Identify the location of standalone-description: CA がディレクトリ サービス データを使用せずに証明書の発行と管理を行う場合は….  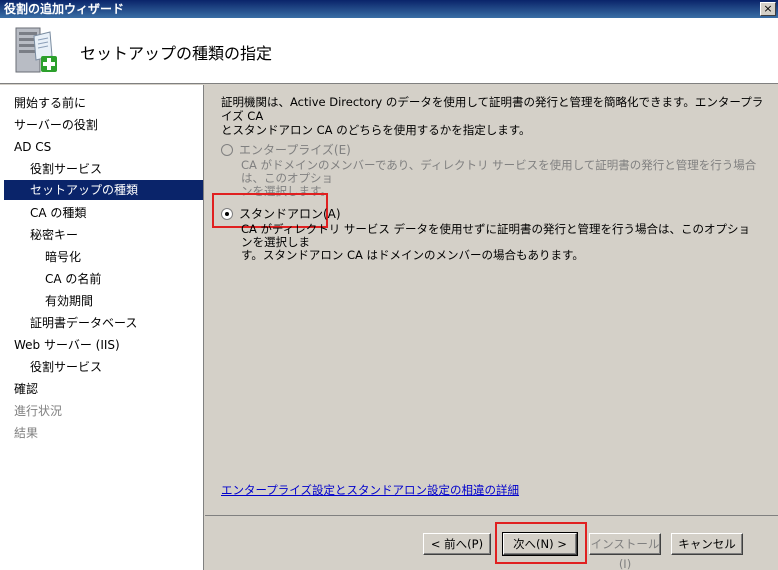
(501, 242).